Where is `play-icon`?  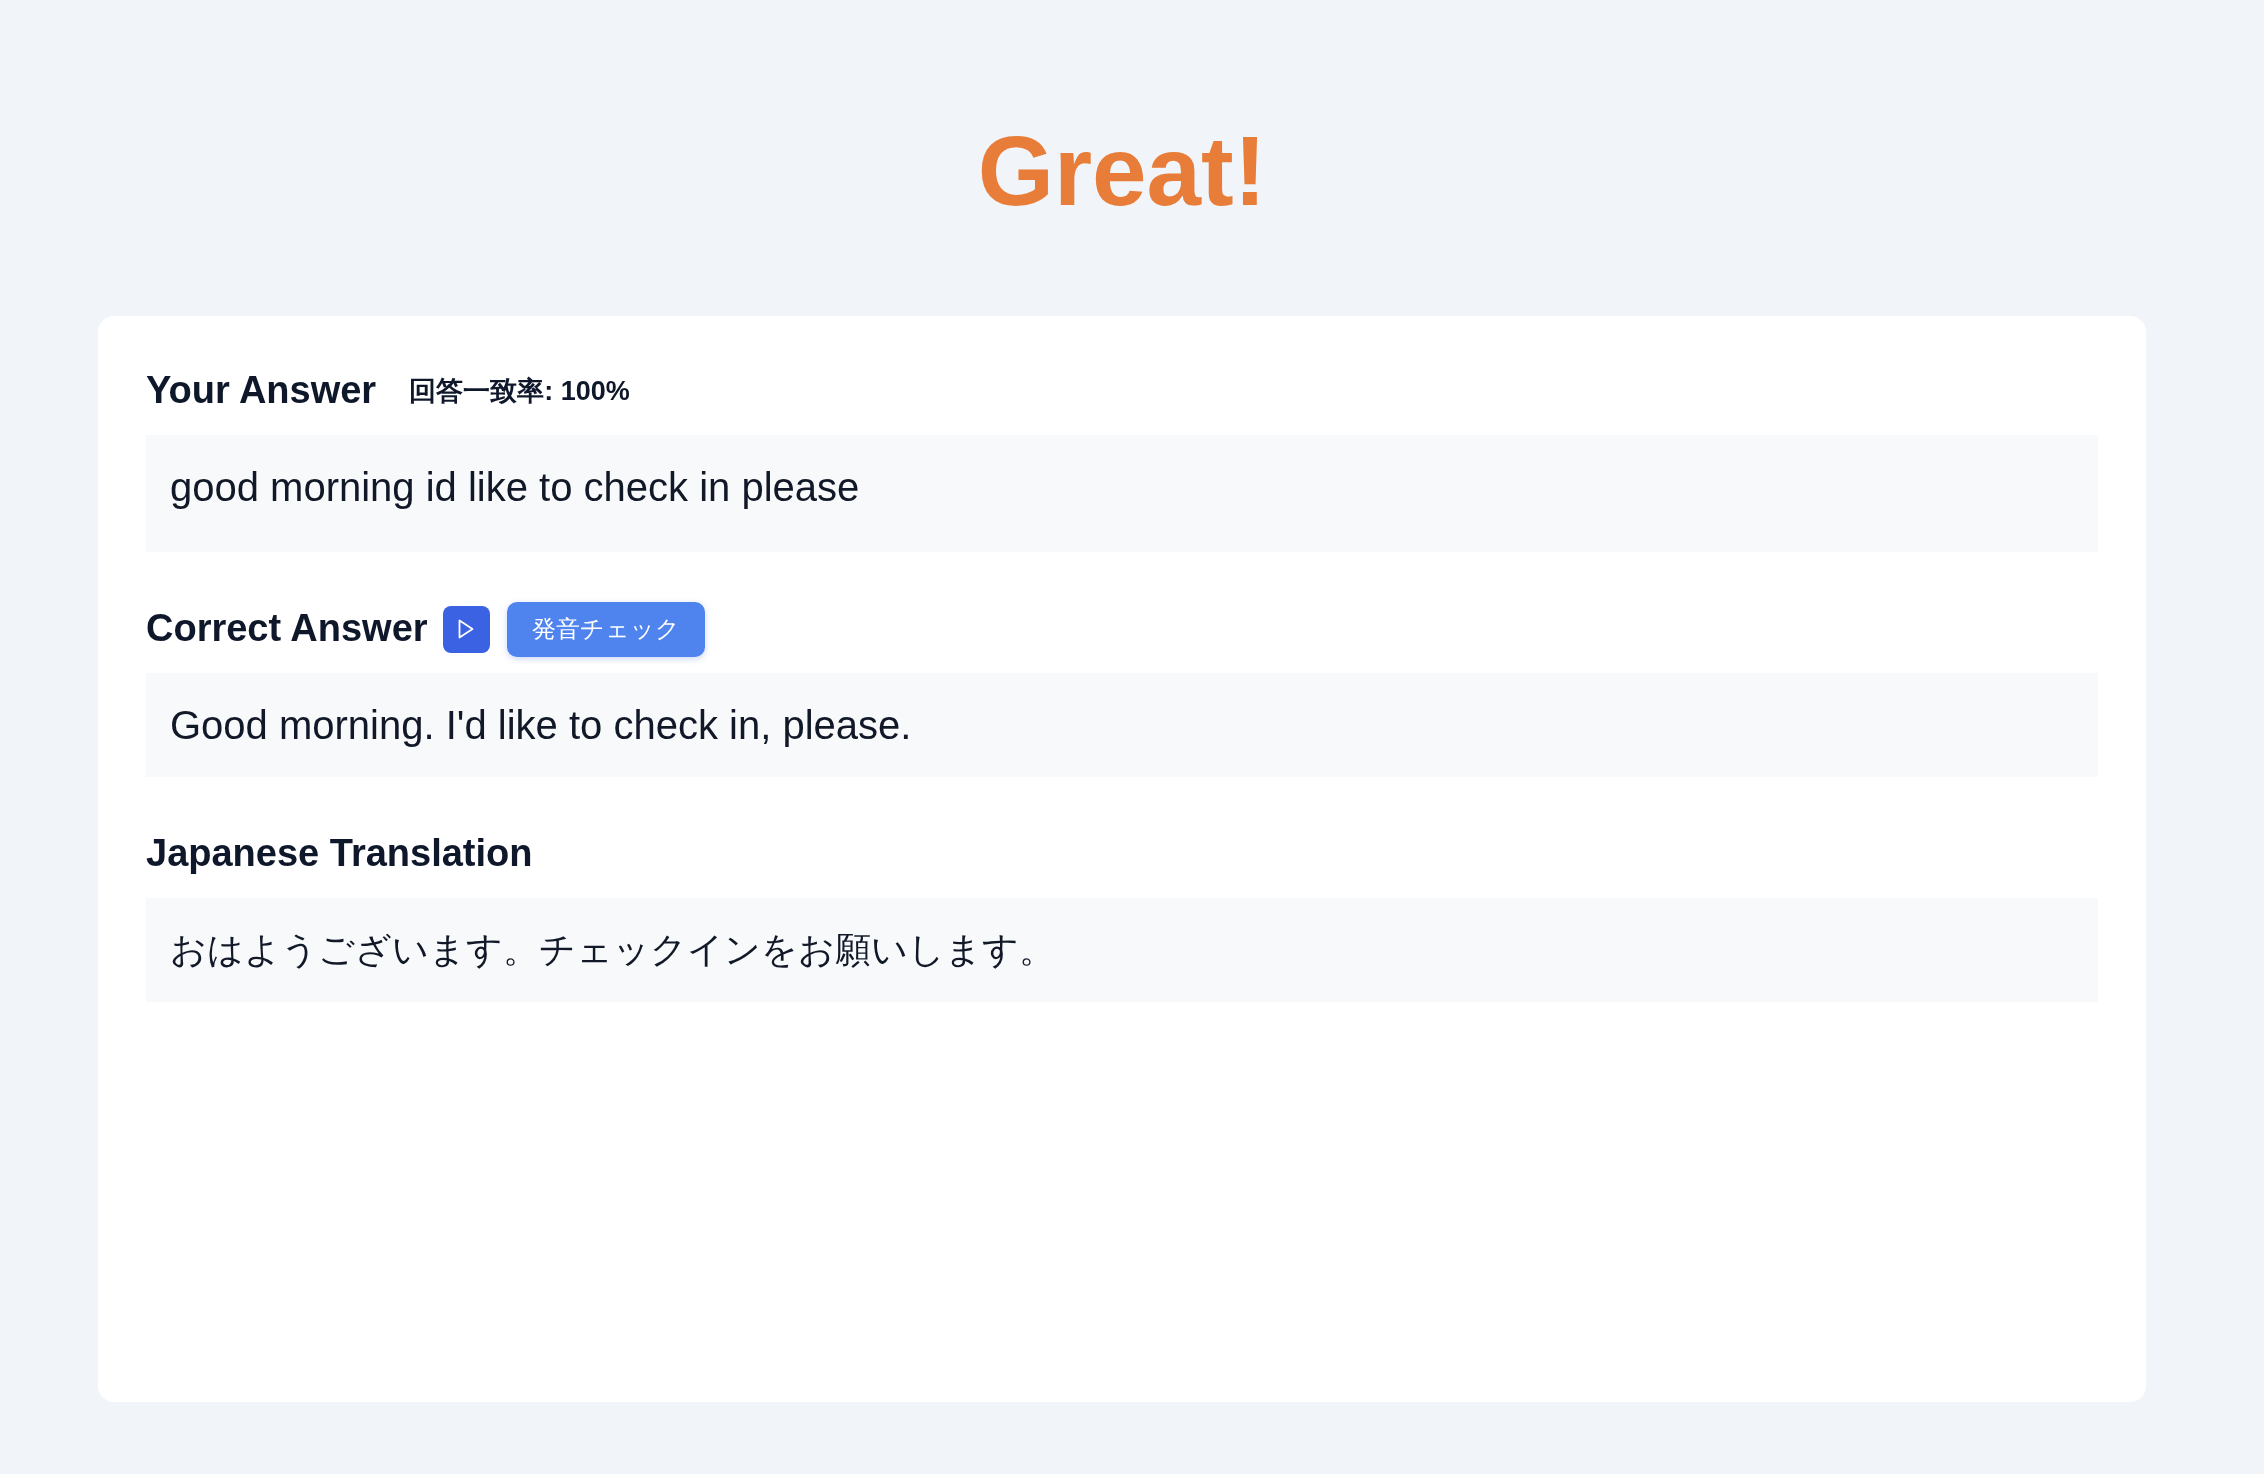 play-icon is located at coordinates (466, 629).